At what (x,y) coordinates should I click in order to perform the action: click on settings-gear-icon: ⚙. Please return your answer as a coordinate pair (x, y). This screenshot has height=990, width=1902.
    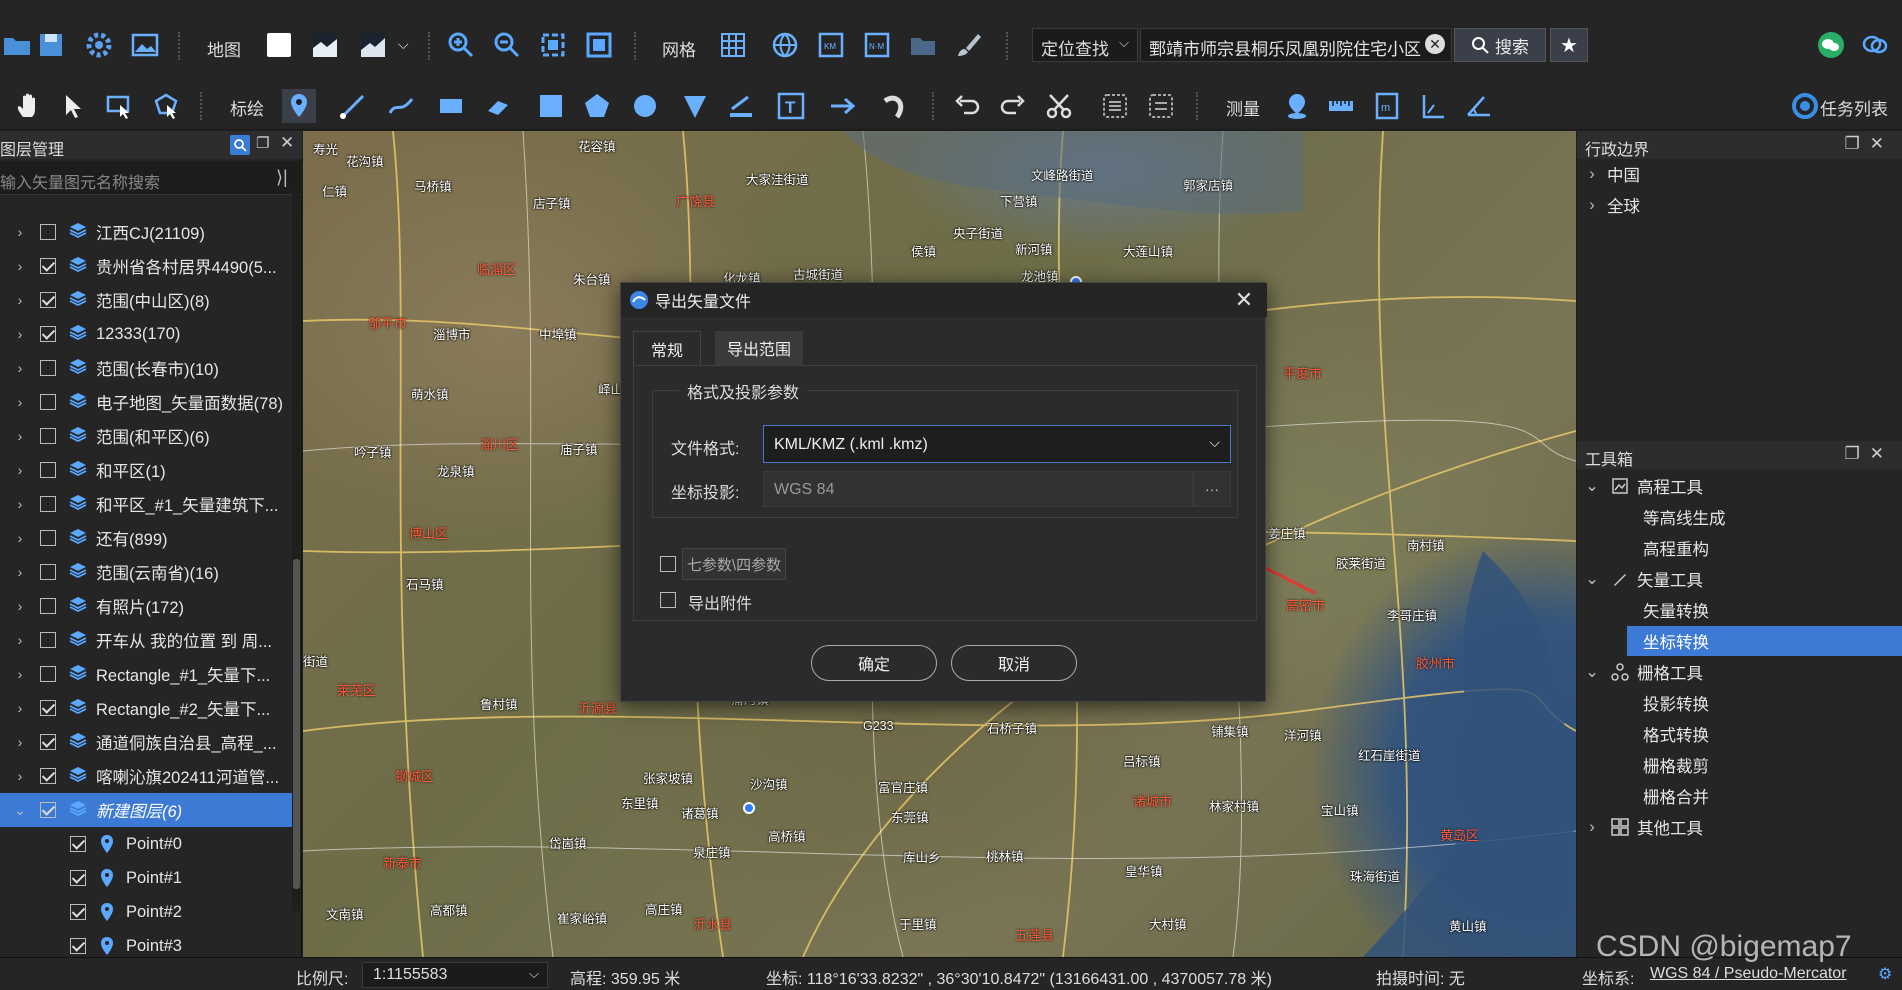
    Looking at the image, I should click on (1885, 974).